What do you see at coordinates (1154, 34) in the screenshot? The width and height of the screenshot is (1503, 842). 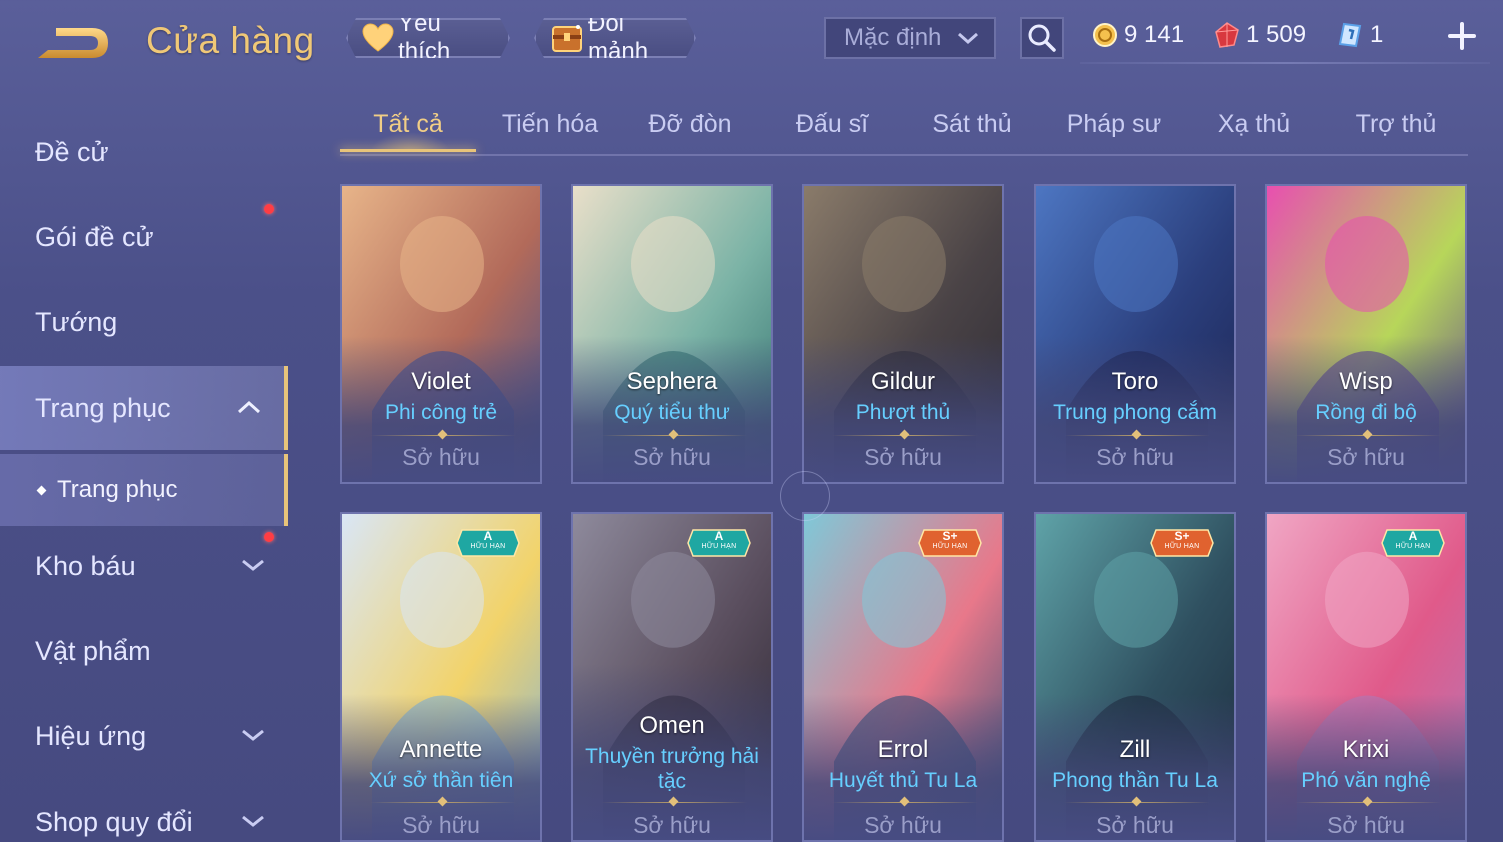 I see `gold-value: 9 141` at bounding box center [1154, 34].